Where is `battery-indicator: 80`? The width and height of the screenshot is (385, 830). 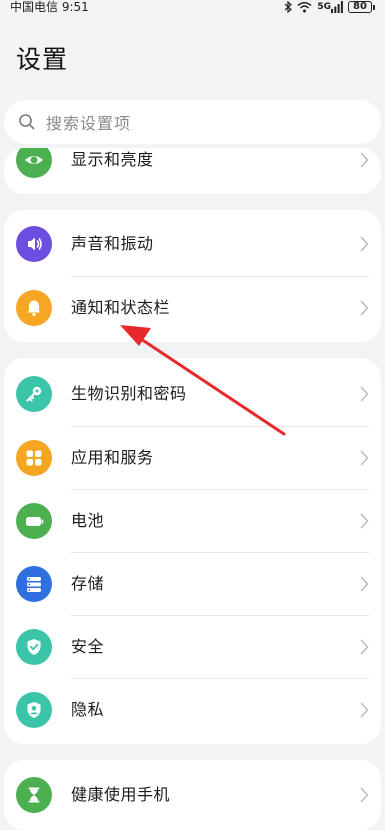
battery-indicator: 80 is located at coordinates (360, 7).